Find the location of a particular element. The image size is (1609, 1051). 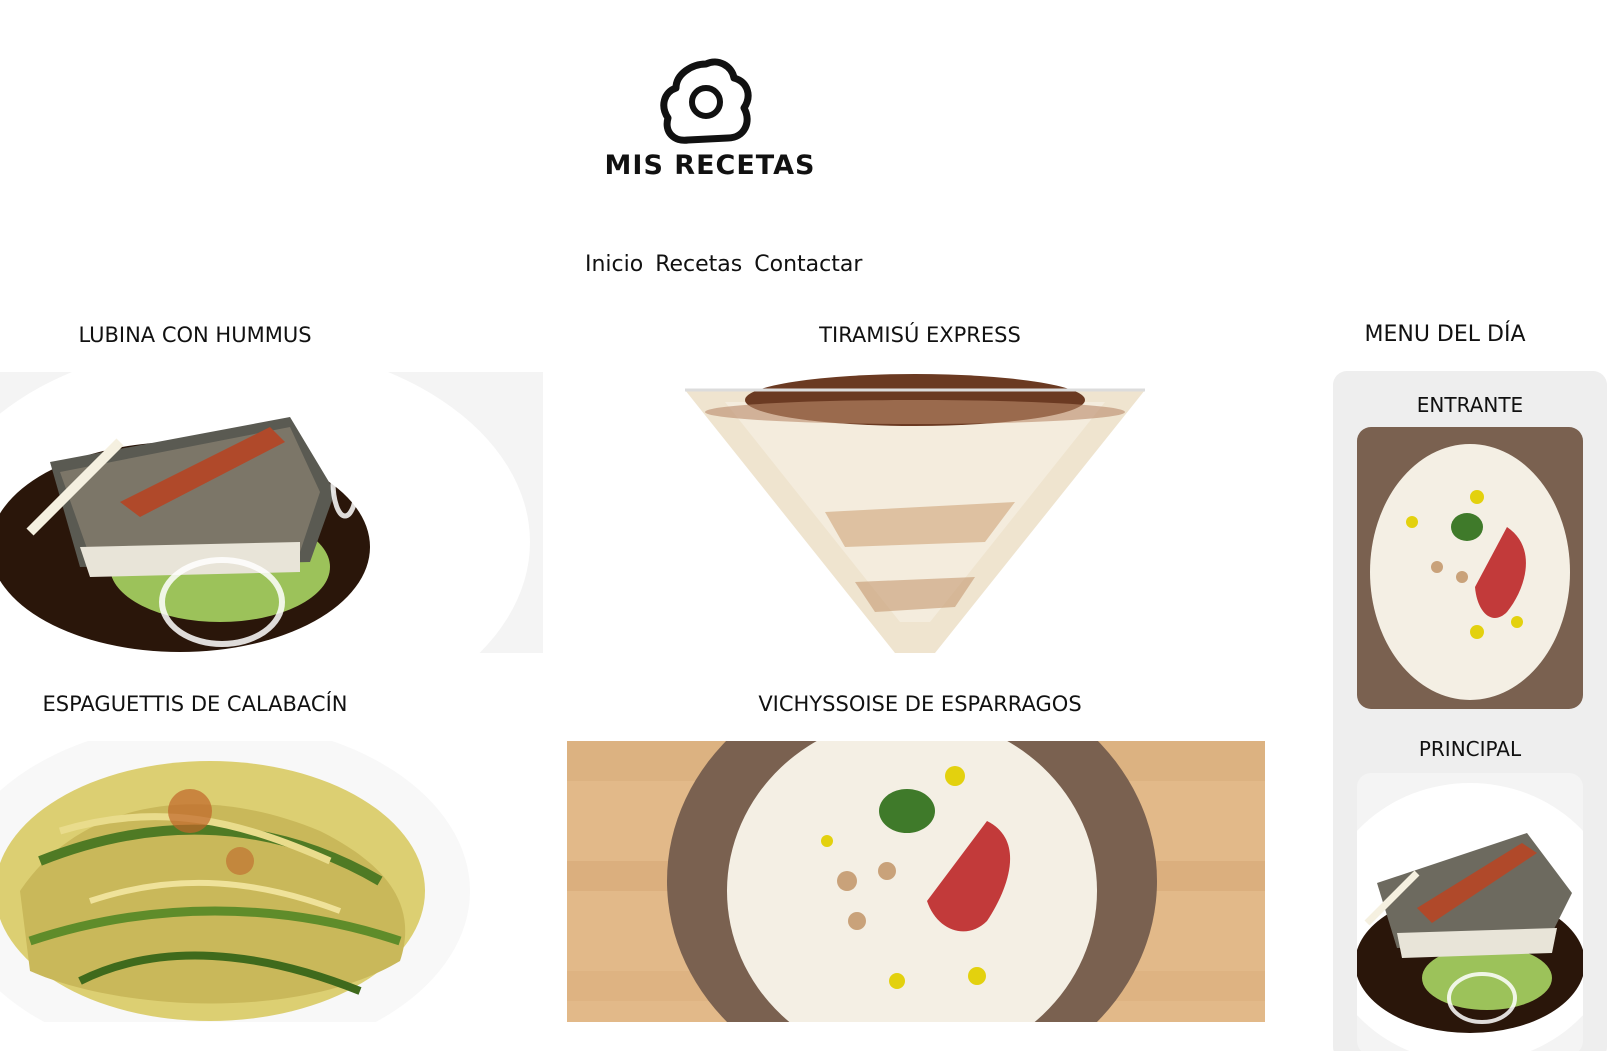

principal-photo is located at coordinates (1470, 912).